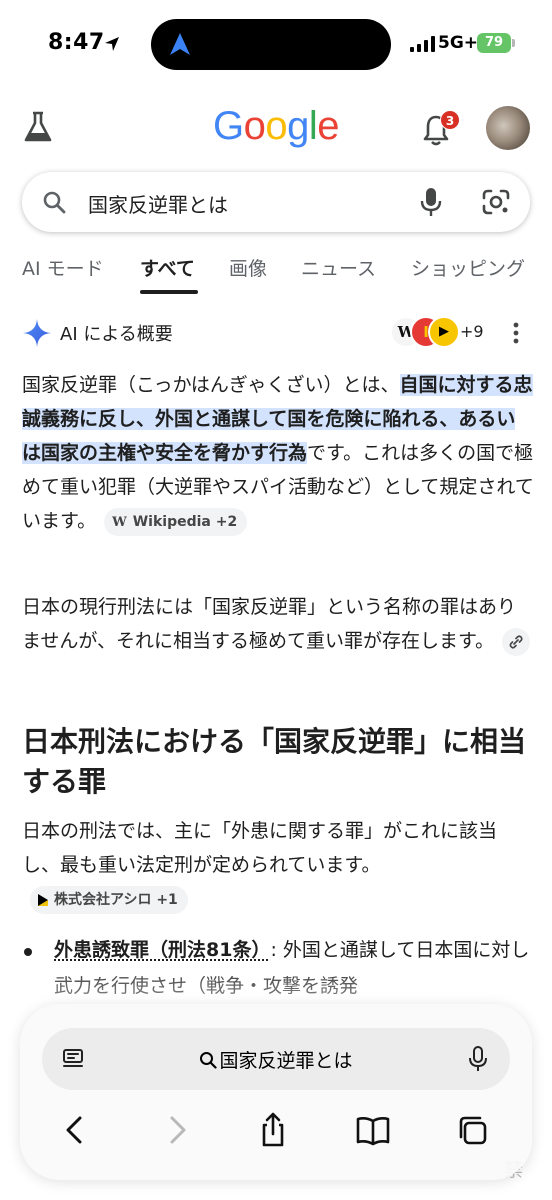  I want to click on google-logo: Google, so click(276, 126).